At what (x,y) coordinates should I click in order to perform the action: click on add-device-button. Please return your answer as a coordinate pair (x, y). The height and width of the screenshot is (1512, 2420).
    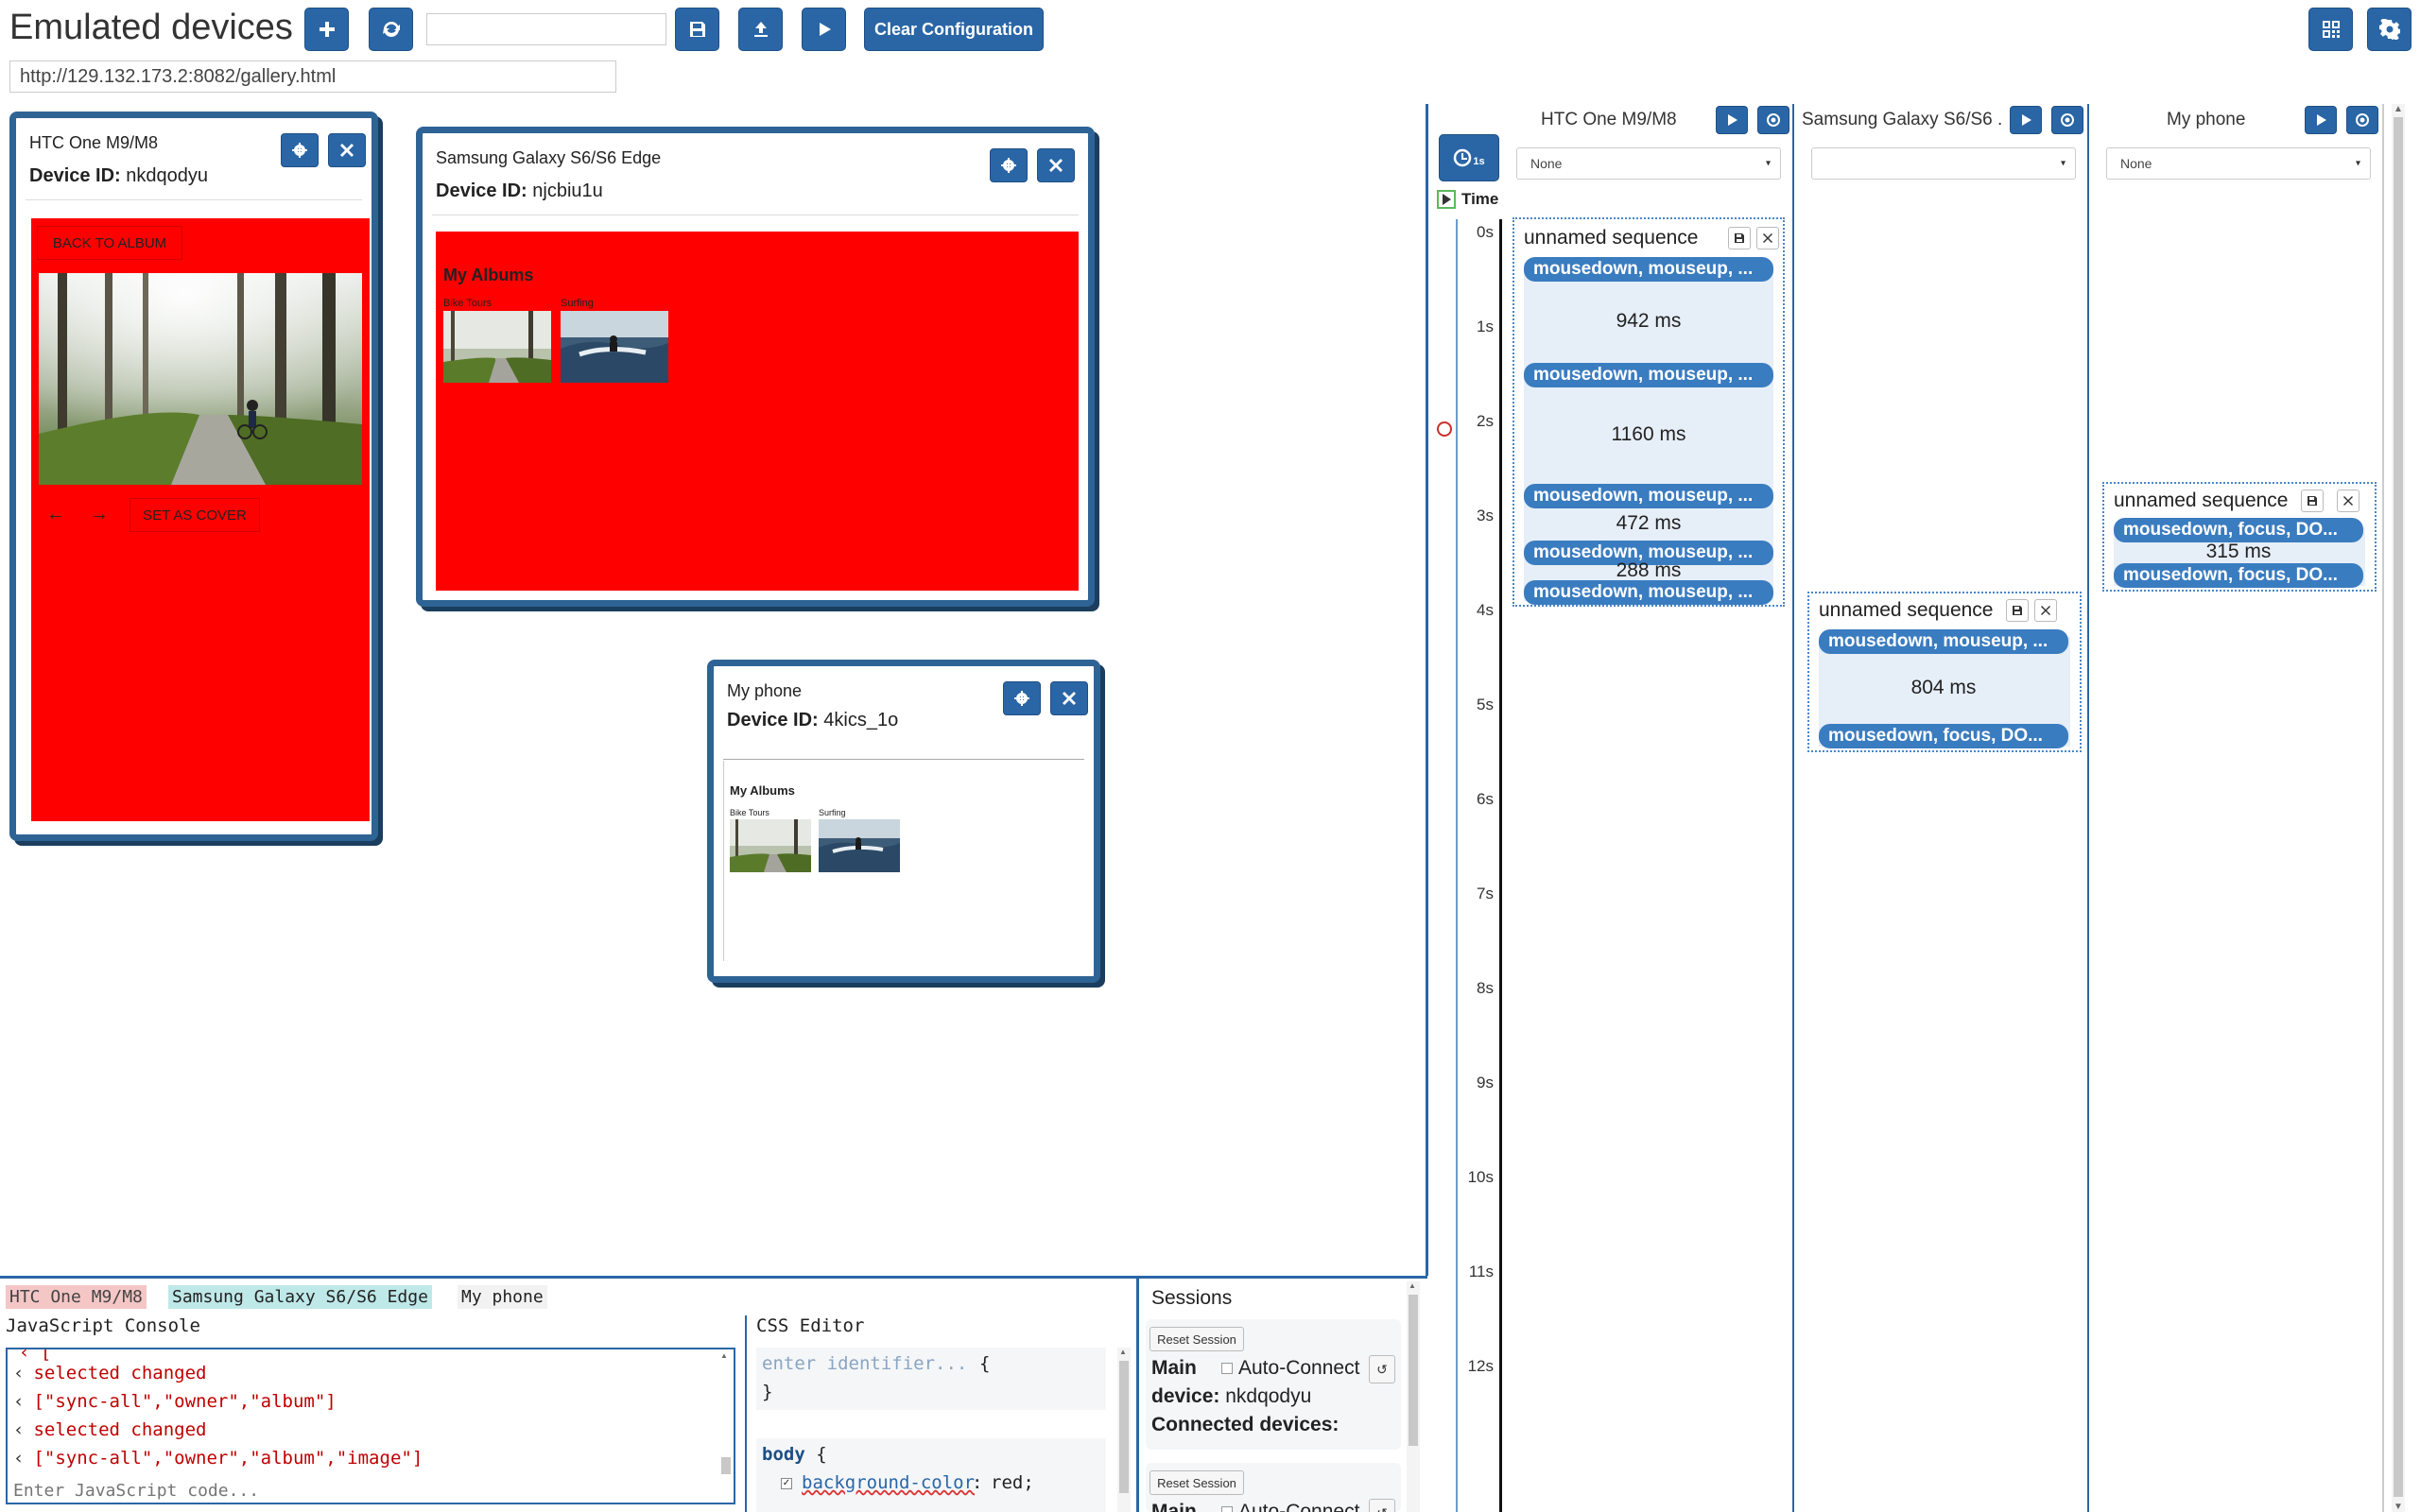
    Looking at the image, I should click on (326, 29).